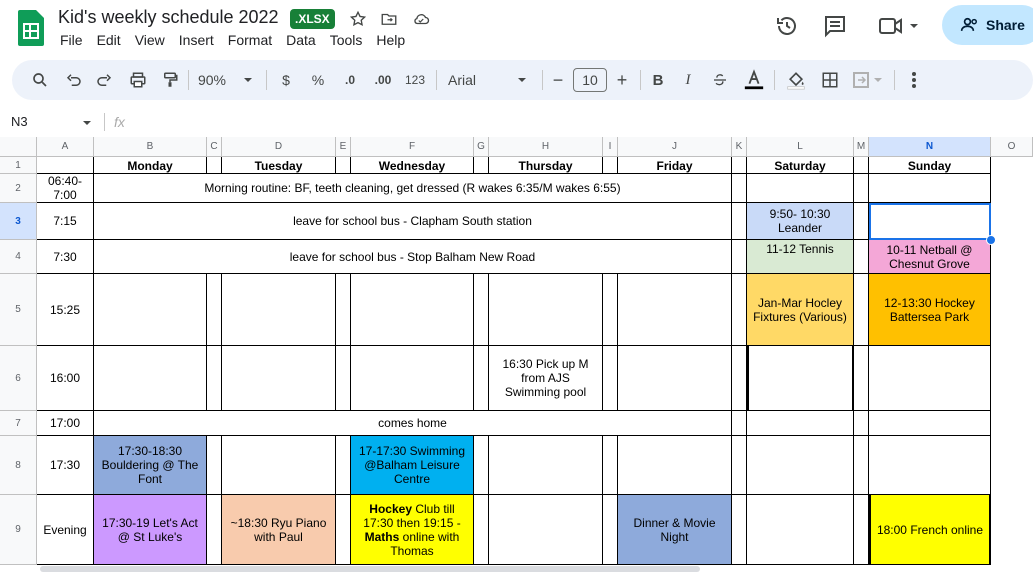  Describe the element at coordinates (65, 221) in the screenshot. I see `time-cell: 7:15` at that location.